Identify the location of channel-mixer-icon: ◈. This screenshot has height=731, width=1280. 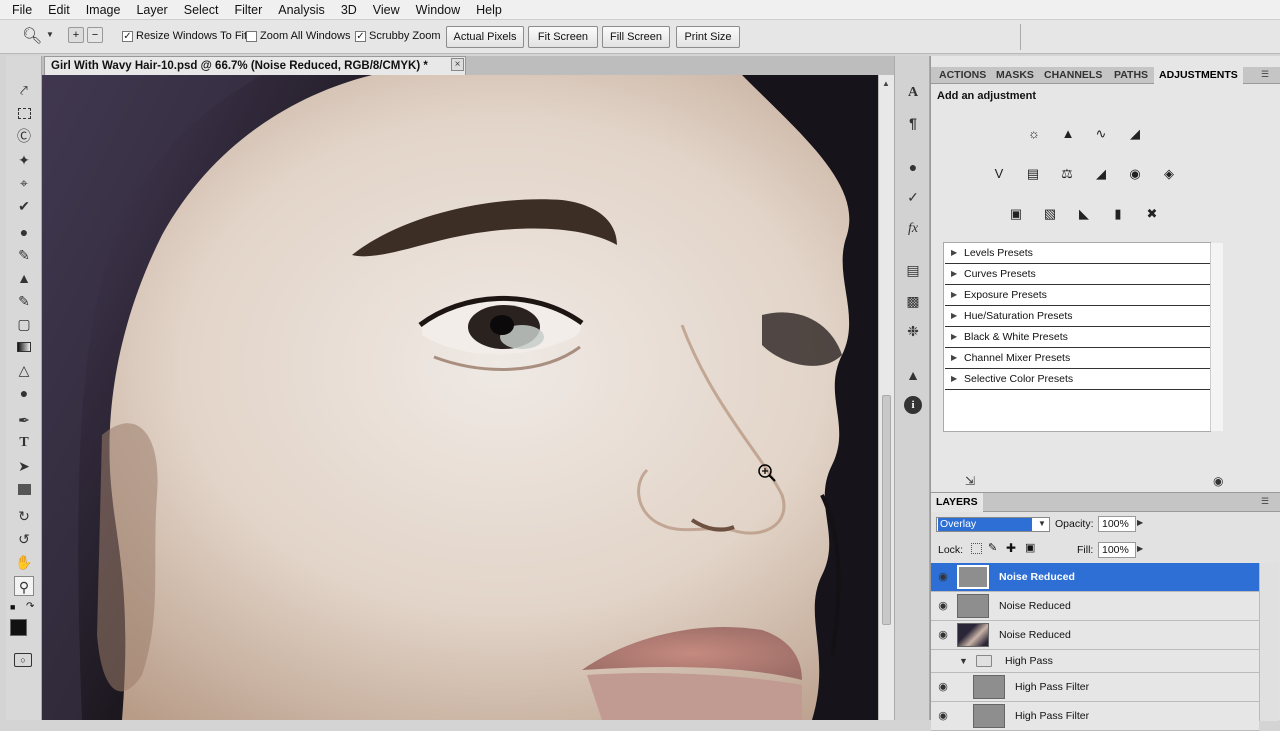
(1169, 174).